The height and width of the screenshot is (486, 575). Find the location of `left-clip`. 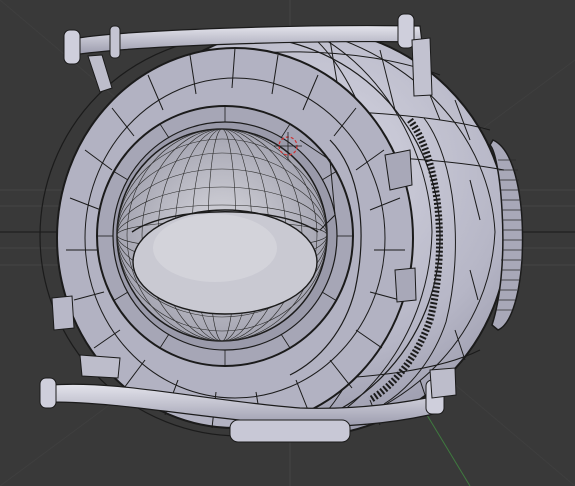

left-clip is located at coordinates (63, 313).